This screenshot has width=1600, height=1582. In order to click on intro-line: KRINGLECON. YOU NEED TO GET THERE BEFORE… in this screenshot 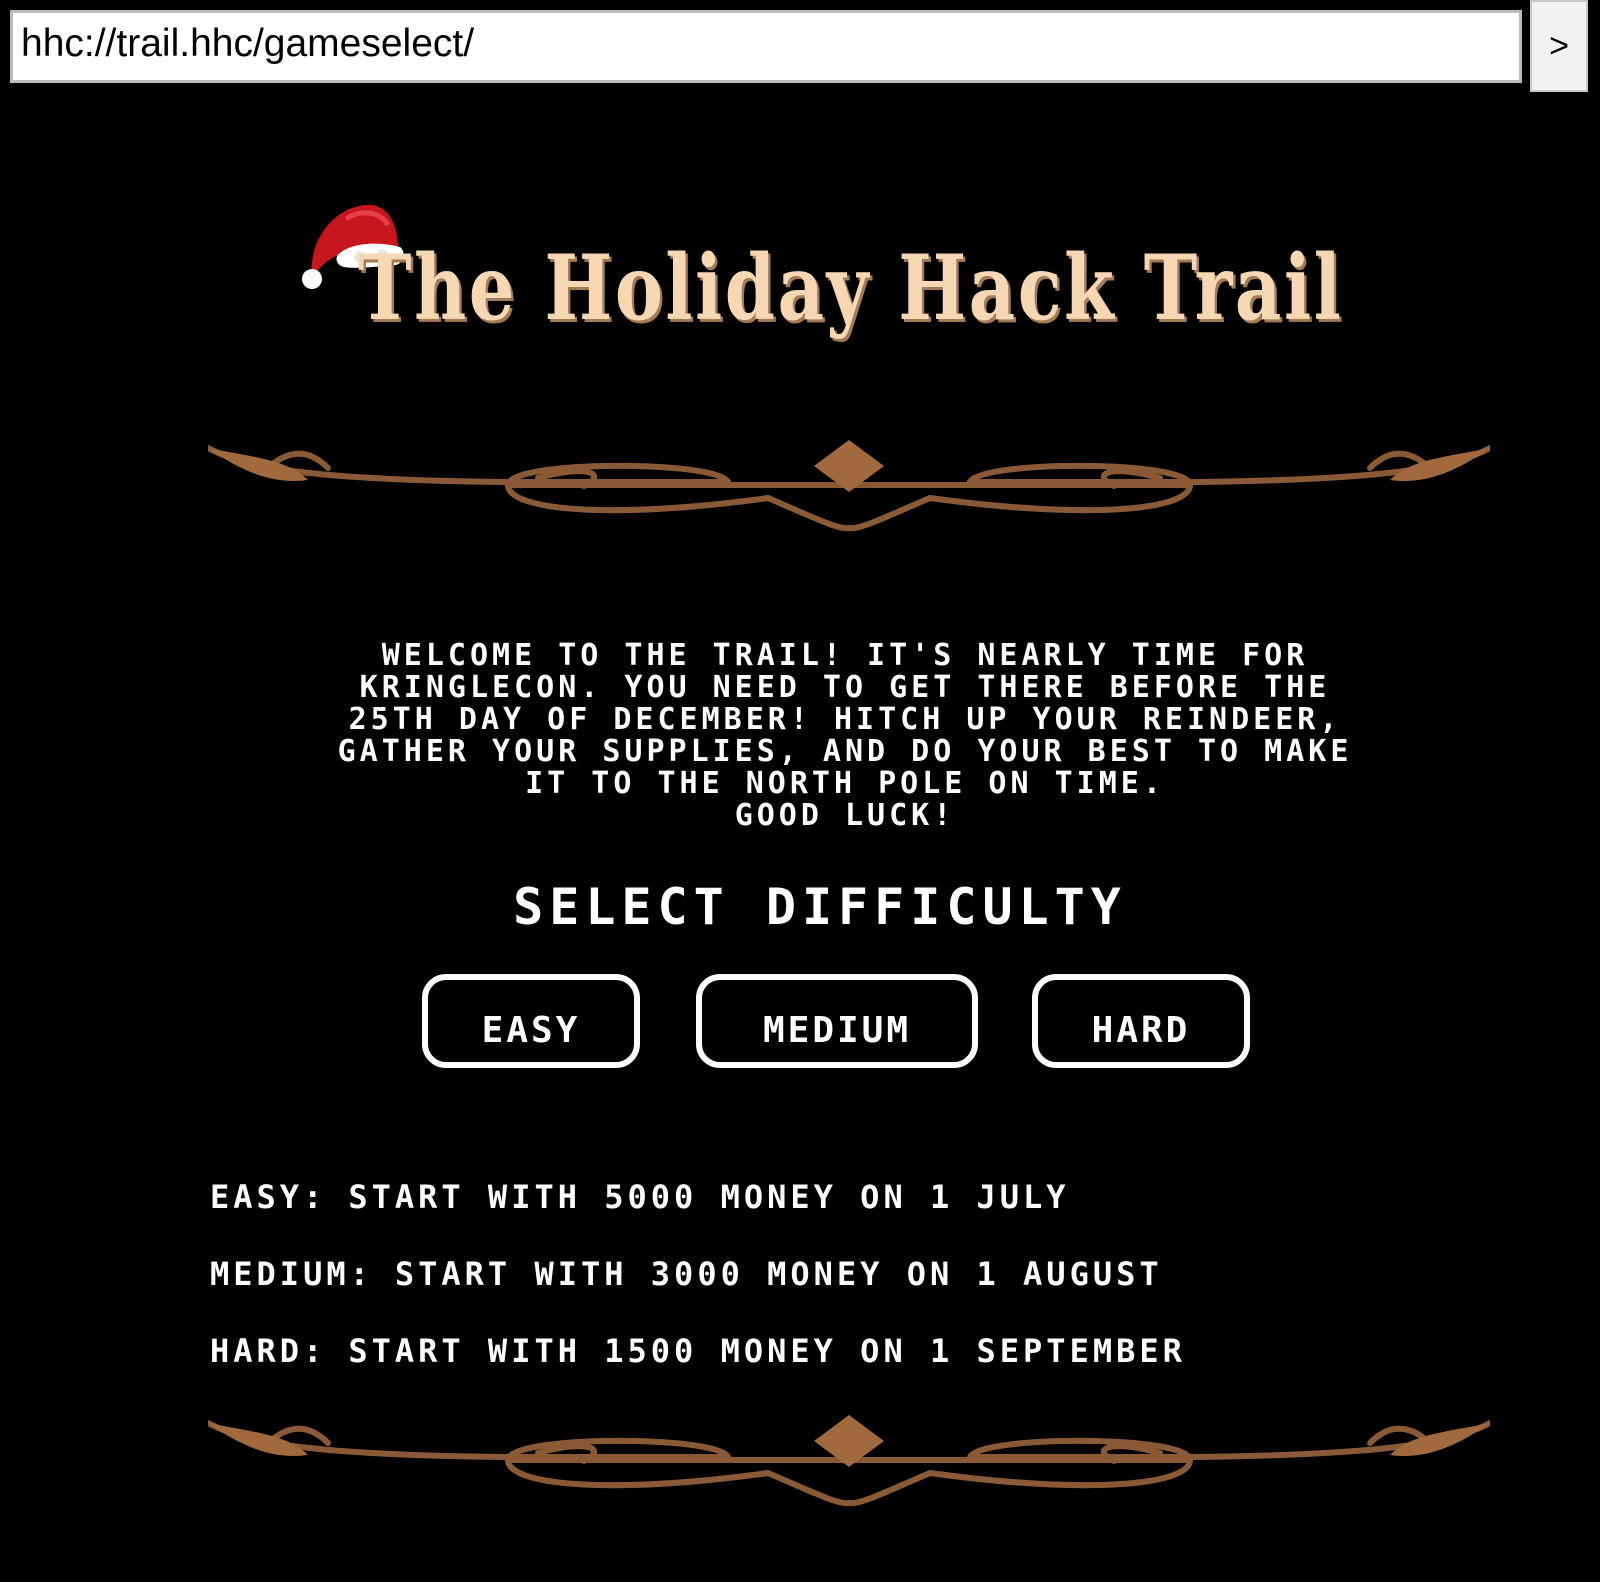, I will do `click(845, 687)`.